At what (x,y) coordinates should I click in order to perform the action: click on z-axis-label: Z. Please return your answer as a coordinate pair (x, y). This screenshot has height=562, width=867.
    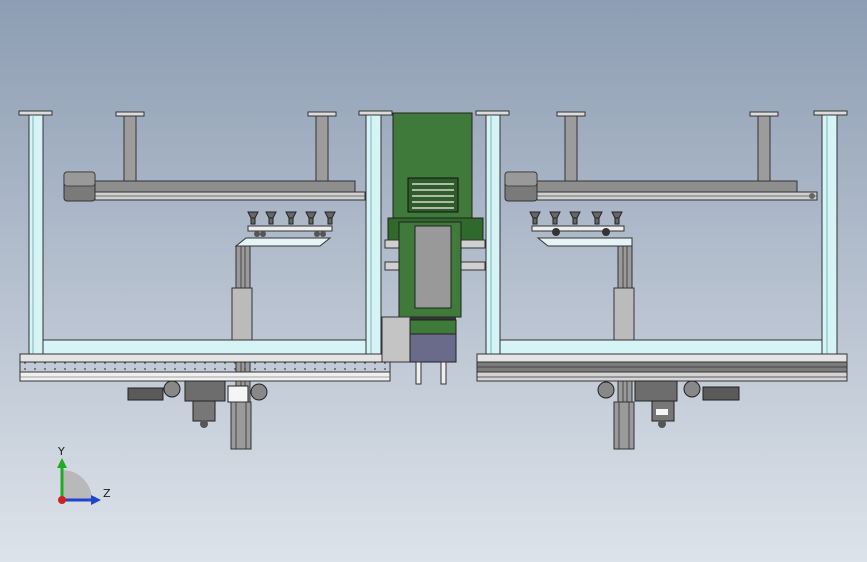
    Looking at the image, I should click on (107, 493).